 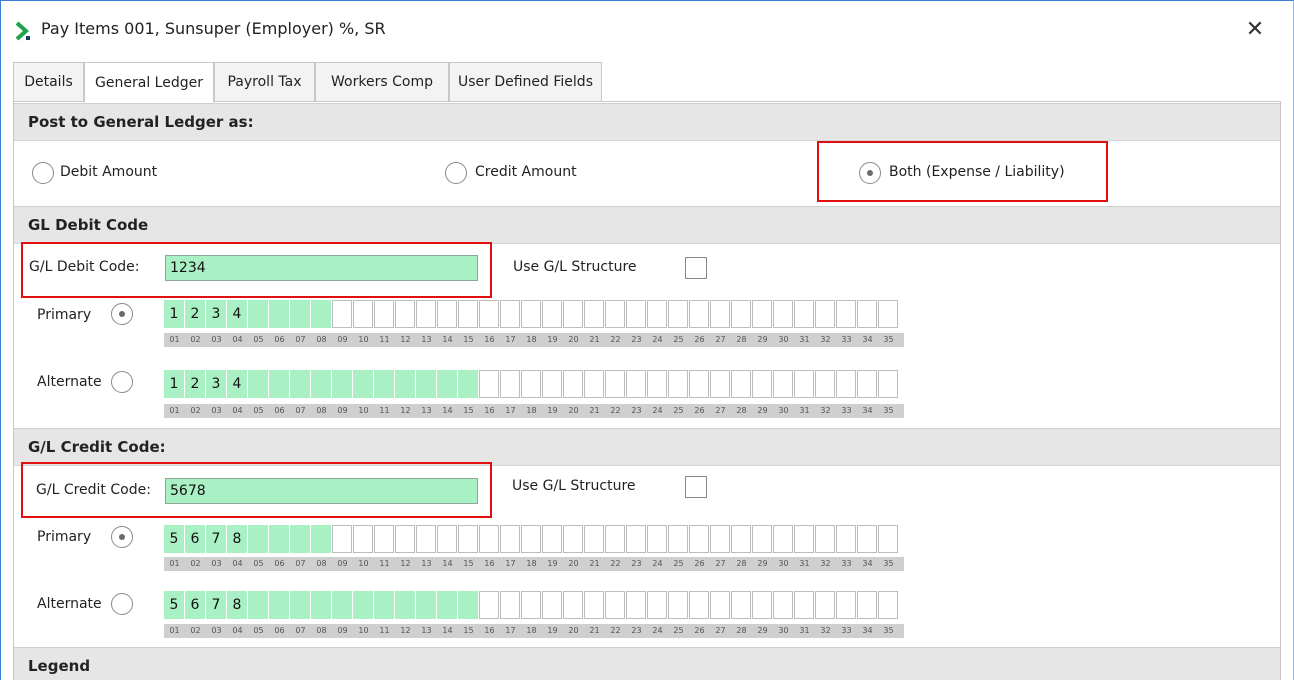 What do you see at coordinates (237, 314) in the screenshot?
I see `code-segment: 4` at bounding box center [237, 314].